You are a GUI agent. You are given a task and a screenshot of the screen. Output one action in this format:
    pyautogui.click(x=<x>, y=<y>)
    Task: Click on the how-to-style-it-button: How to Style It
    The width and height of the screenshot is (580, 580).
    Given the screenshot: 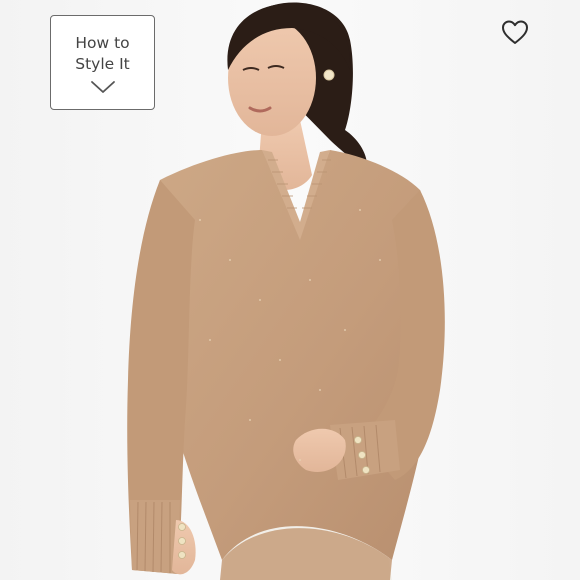 What is the action you would take?
    pyautogui.click(x=102, y=62)
    